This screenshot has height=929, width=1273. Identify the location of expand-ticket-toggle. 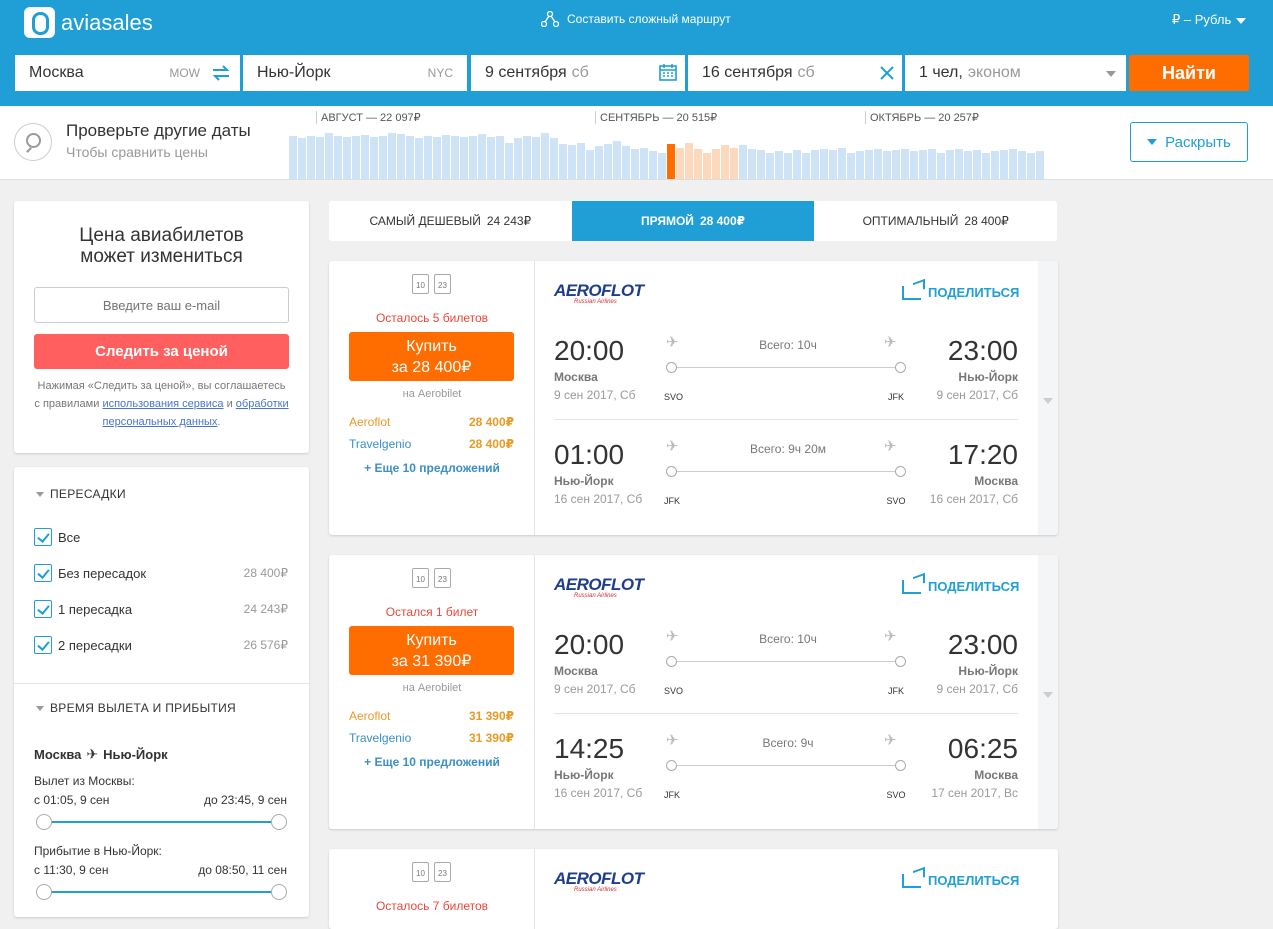
(1048, 398).